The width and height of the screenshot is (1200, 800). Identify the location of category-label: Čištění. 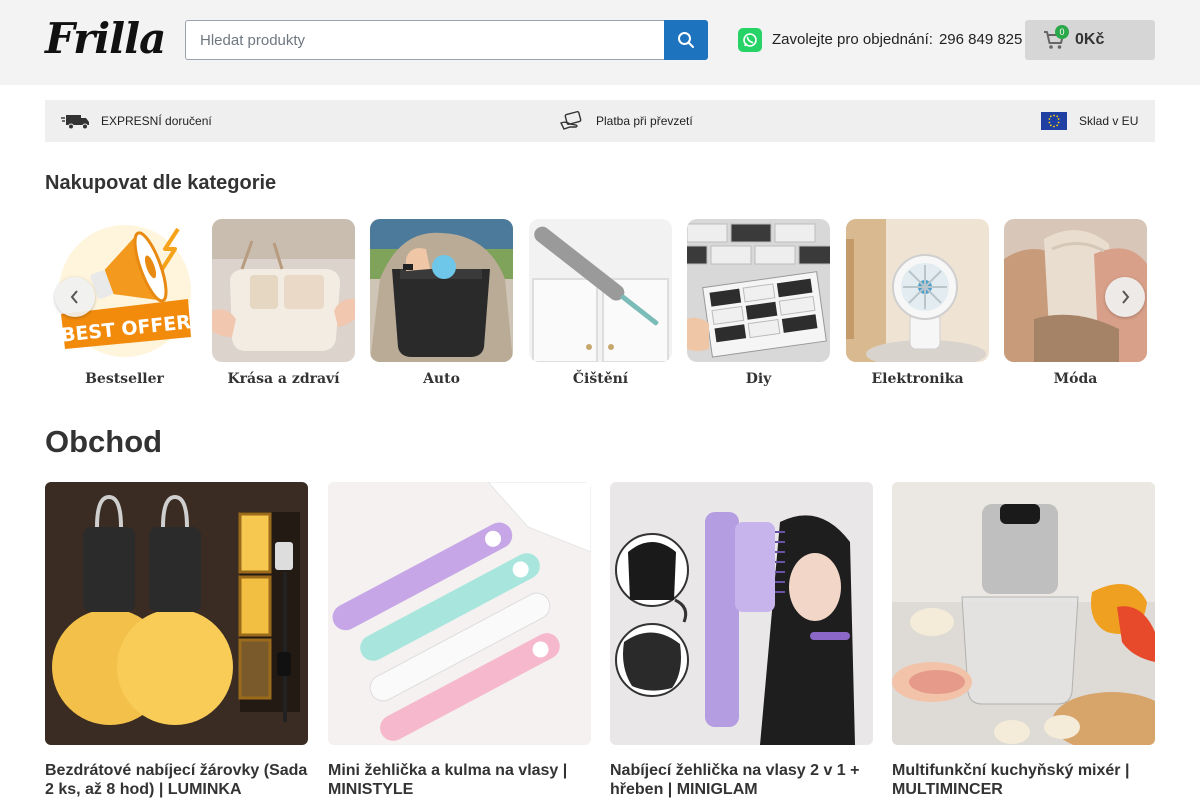
(600, 379).